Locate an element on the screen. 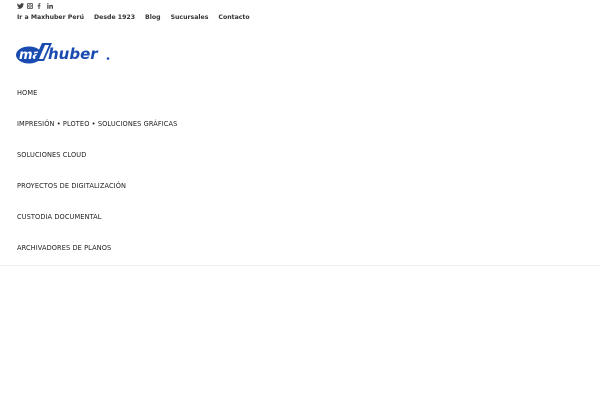 This screenshot has height=400, width=600. menu-item-digitalizacion: PROYECTOS DE DIGITALIZACIÓN is located at coordinates (97, 197).